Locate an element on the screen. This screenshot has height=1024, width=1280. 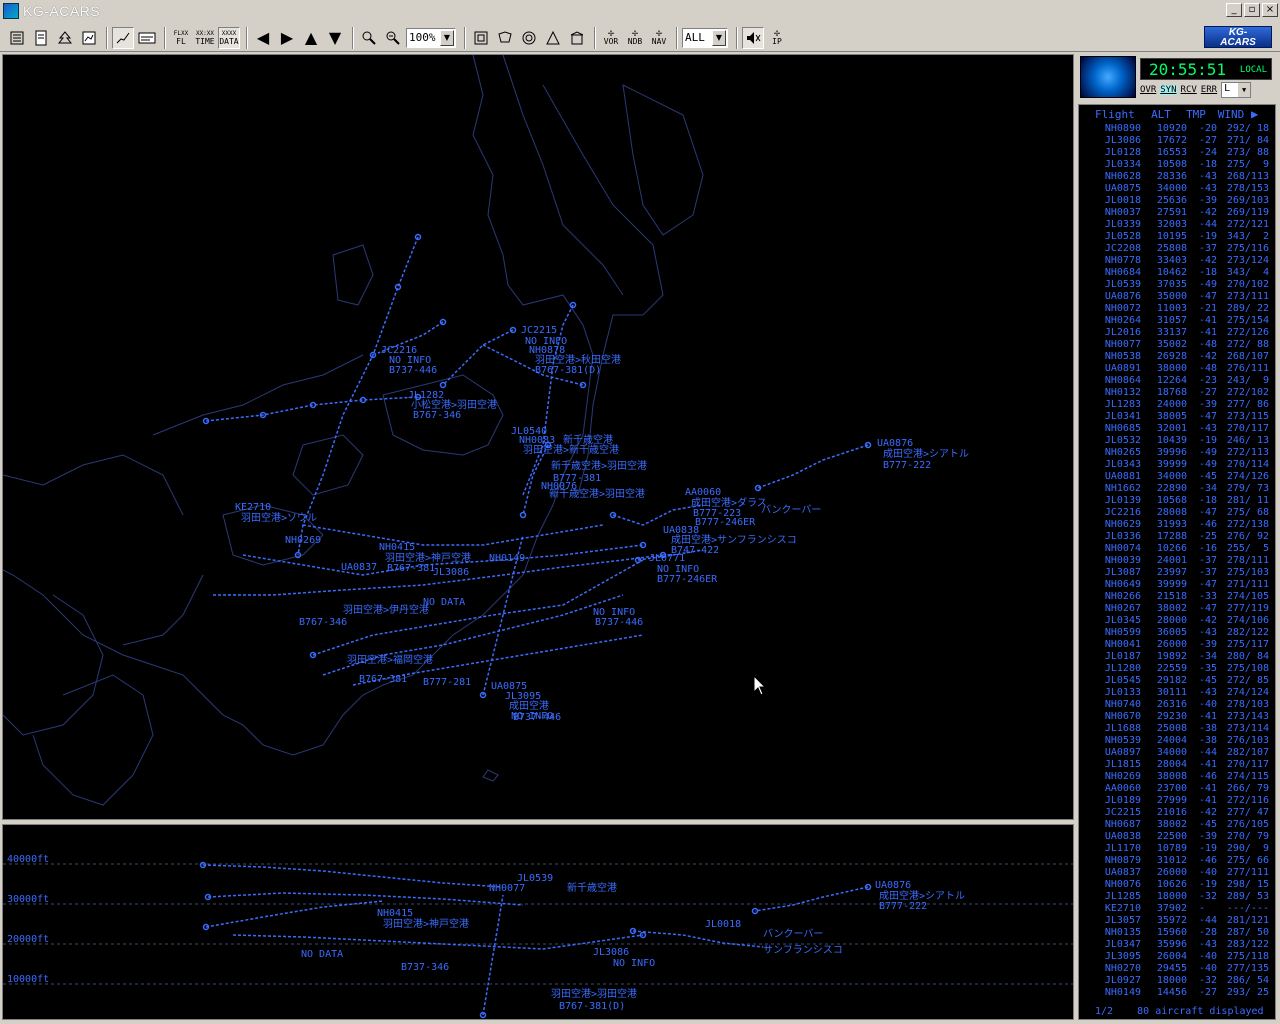
flight-row: JL3095 26004 -40 275/118 is located at coordinates (1177, 957).